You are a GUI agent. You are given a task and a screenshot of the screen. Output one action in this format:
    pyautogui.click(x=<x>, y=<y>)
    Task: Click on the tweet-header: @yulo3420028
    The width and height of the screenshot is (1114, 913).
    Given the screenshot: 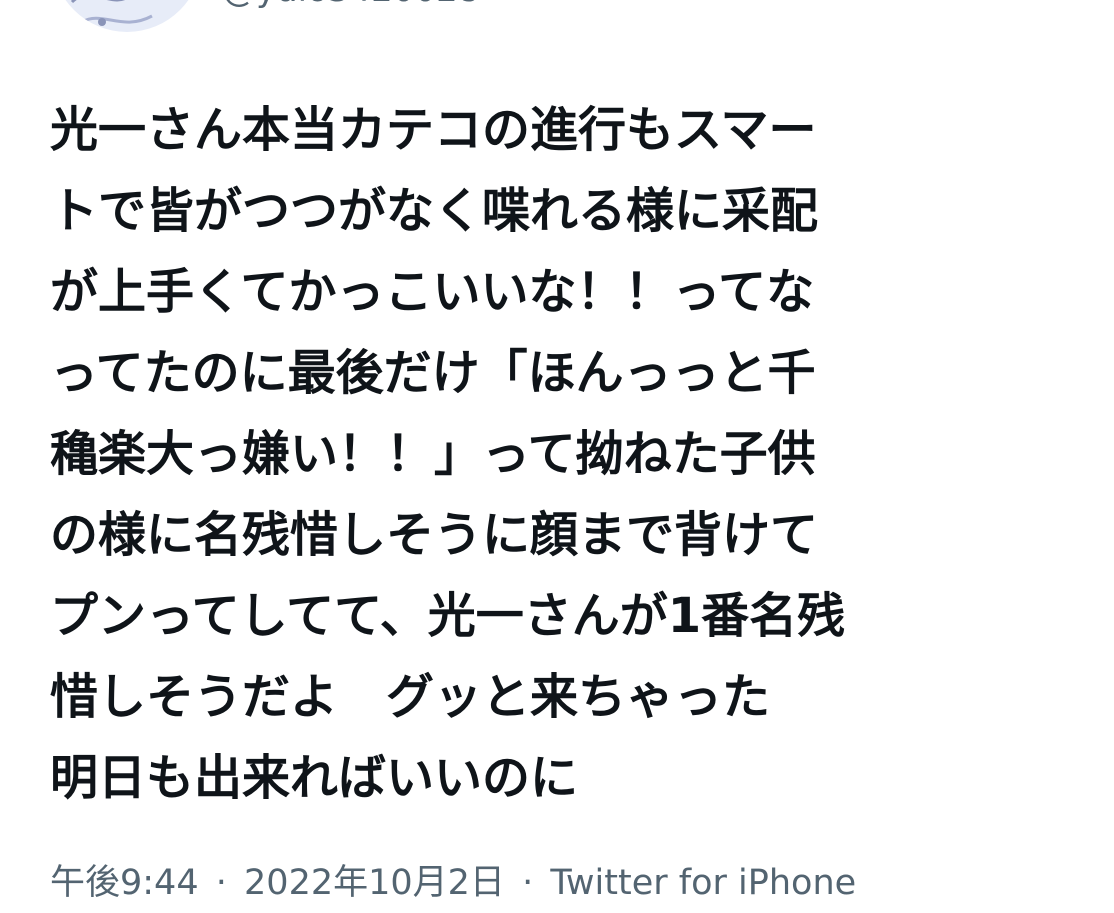 What is the action you would take?
    pyautogui.click(x=557, y=20)
    